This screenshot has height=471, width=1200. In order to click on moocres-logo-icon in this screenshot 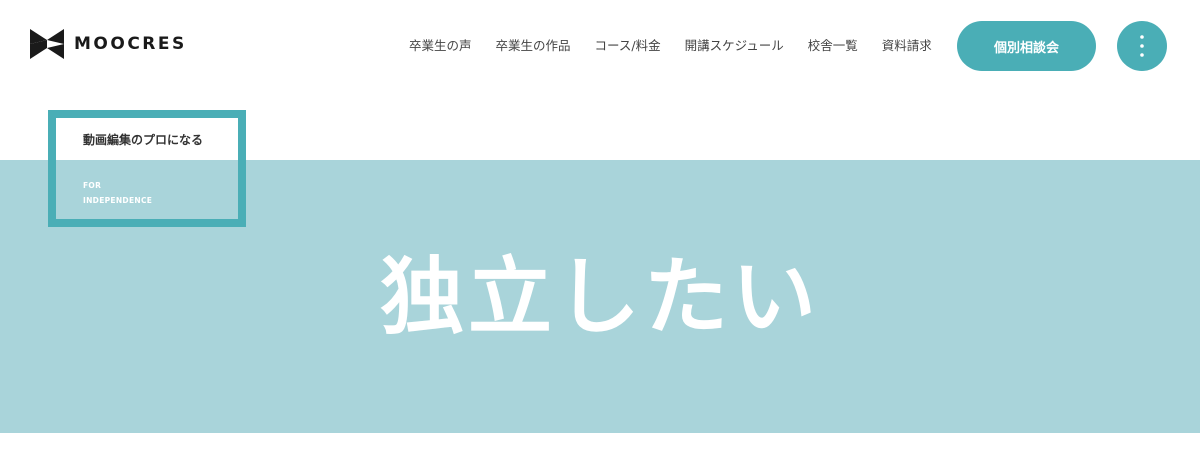, I will do `click(47, 44)`.